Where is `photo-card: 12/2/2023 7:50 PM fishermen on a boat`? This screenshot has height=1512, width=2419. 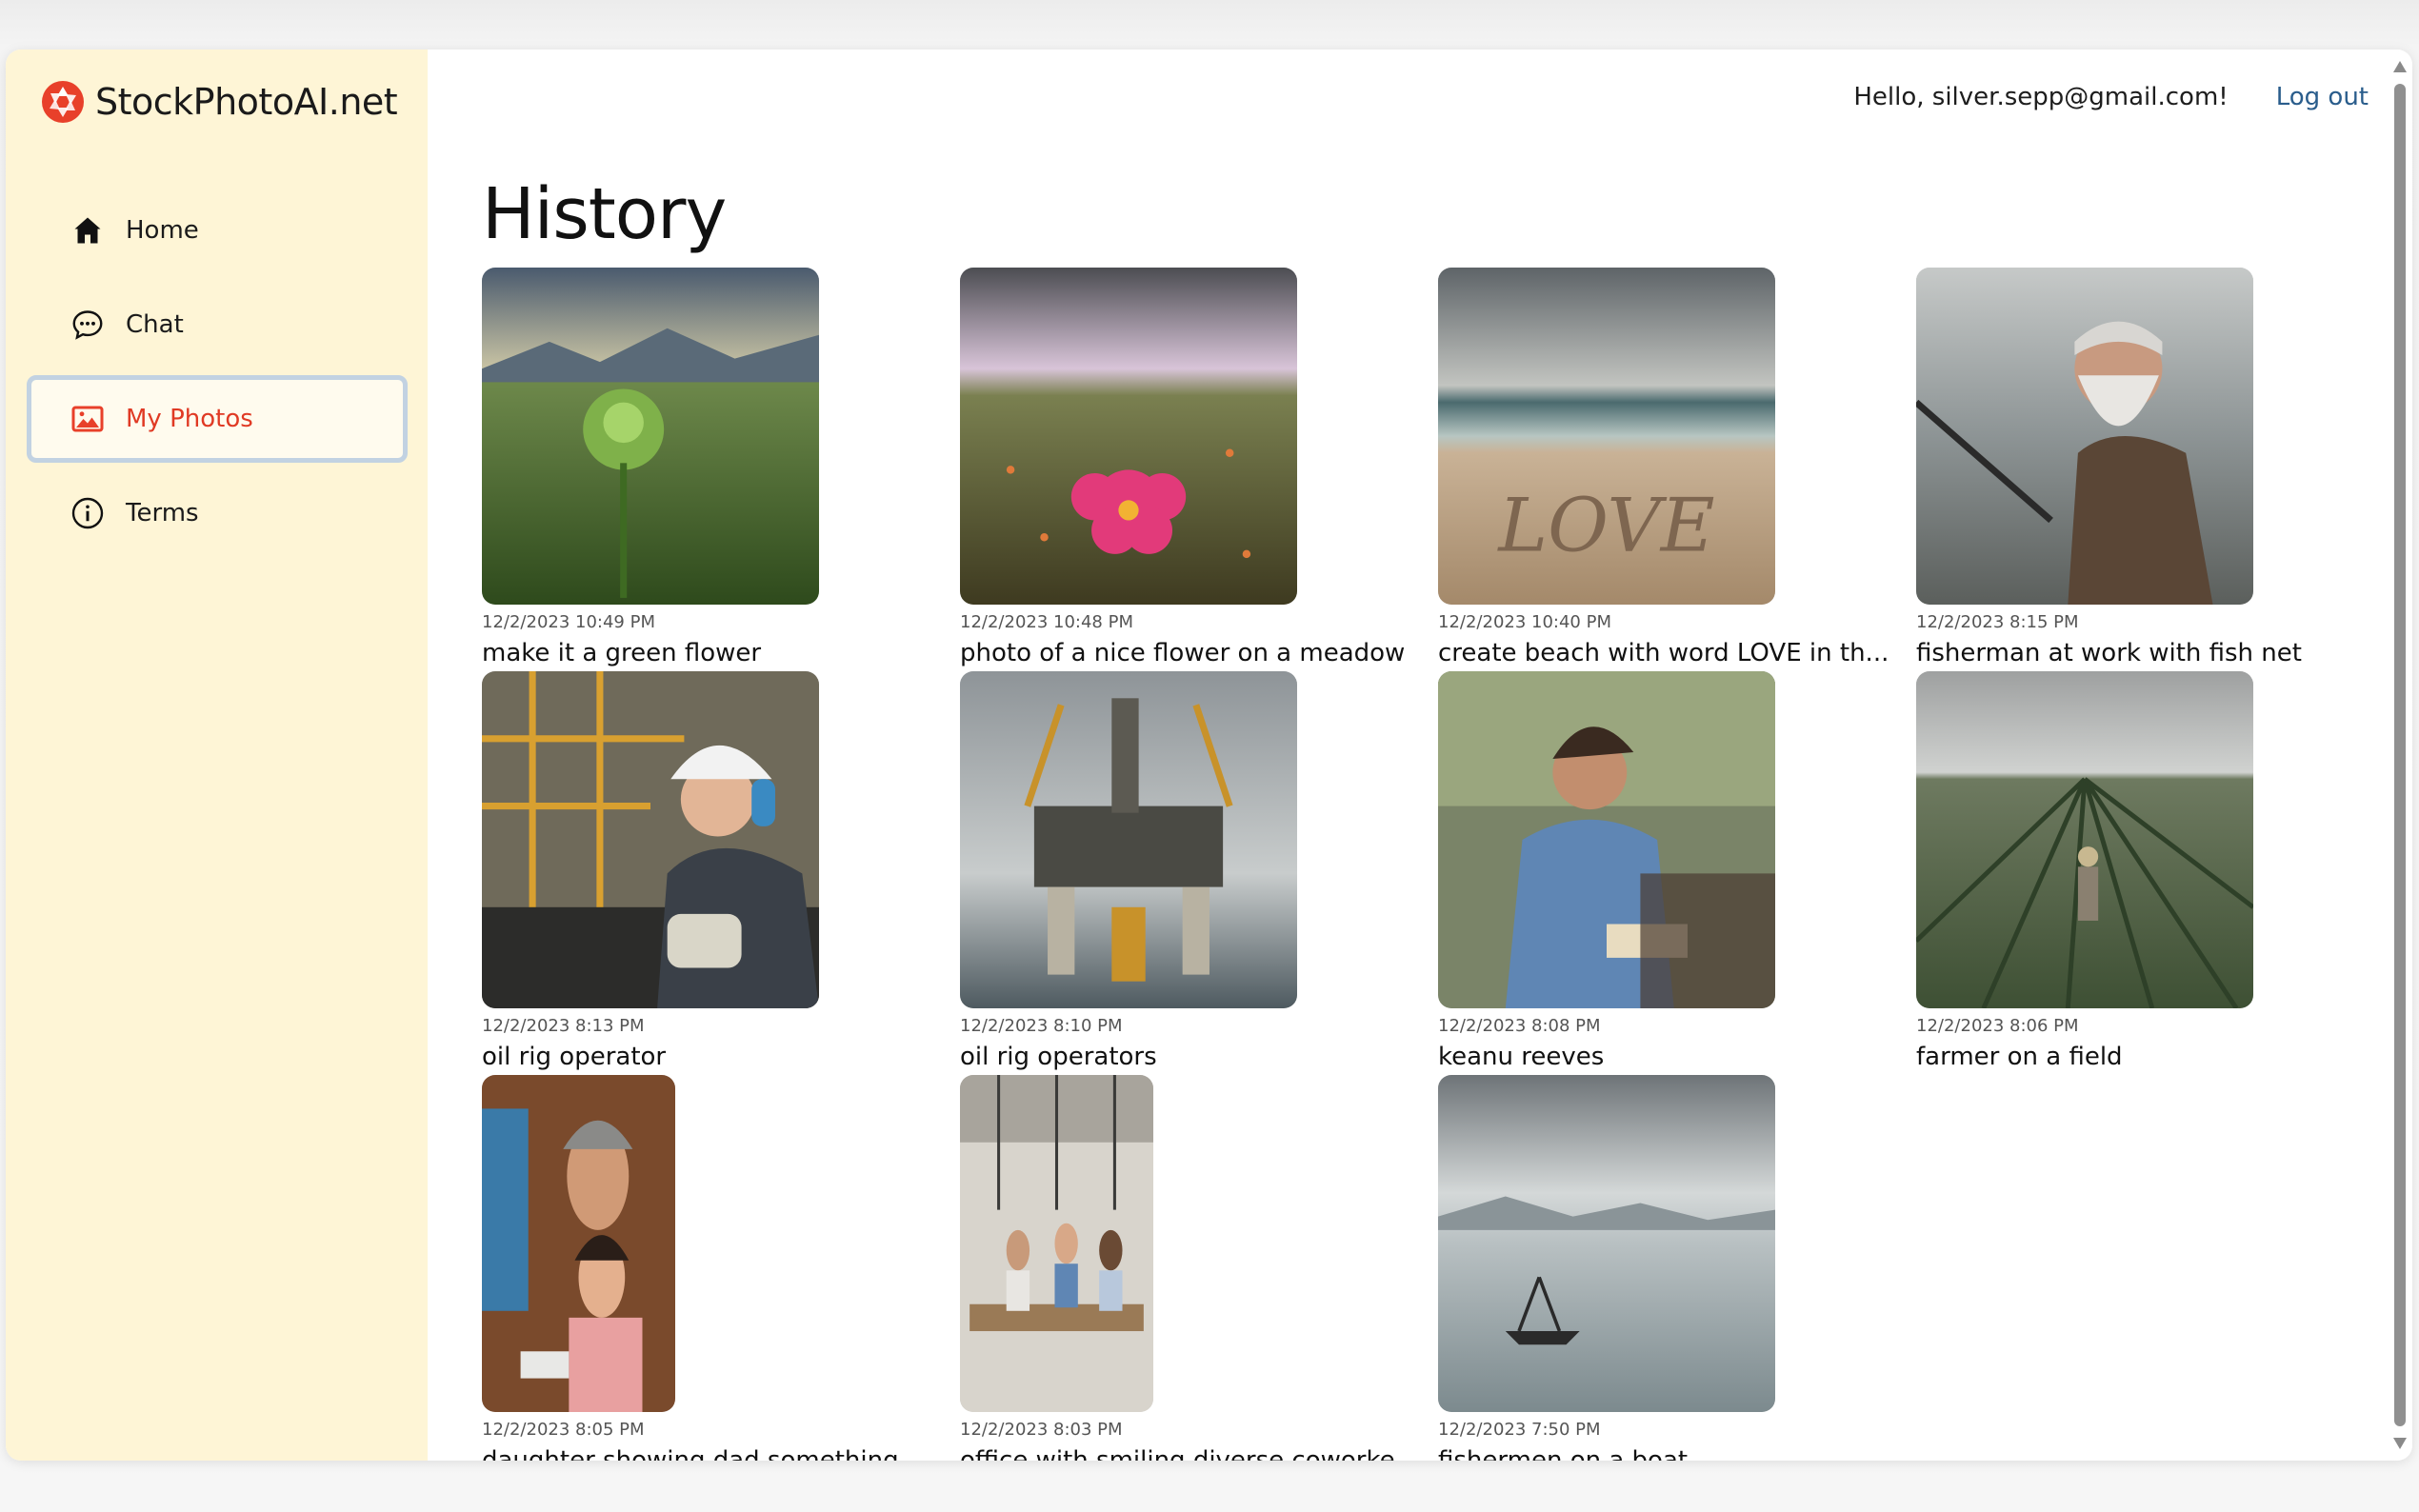 photo-card: 12/2/2023 7:50 PM fishermen on a boat is located at coordinates (1676, 1268).